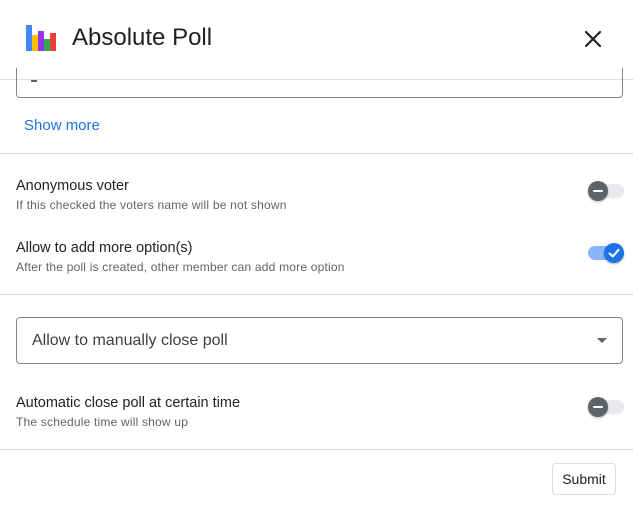 This screenshot has width=633, height=509. I want to click on setting-title: Automatic close poll at certain time, so click(128, 403).